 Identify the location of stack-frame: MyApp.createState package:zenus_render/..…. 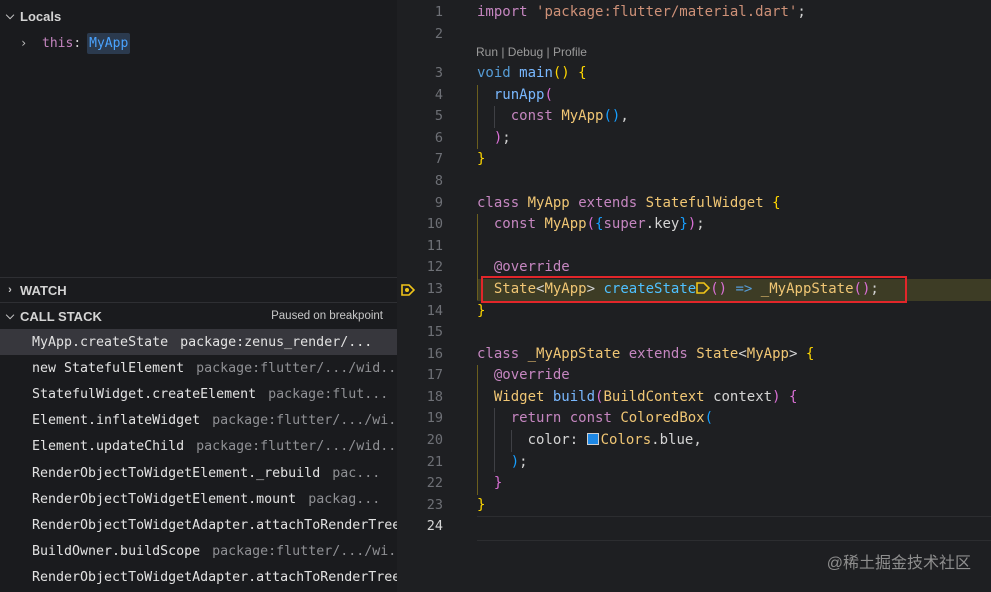
(198, 342).